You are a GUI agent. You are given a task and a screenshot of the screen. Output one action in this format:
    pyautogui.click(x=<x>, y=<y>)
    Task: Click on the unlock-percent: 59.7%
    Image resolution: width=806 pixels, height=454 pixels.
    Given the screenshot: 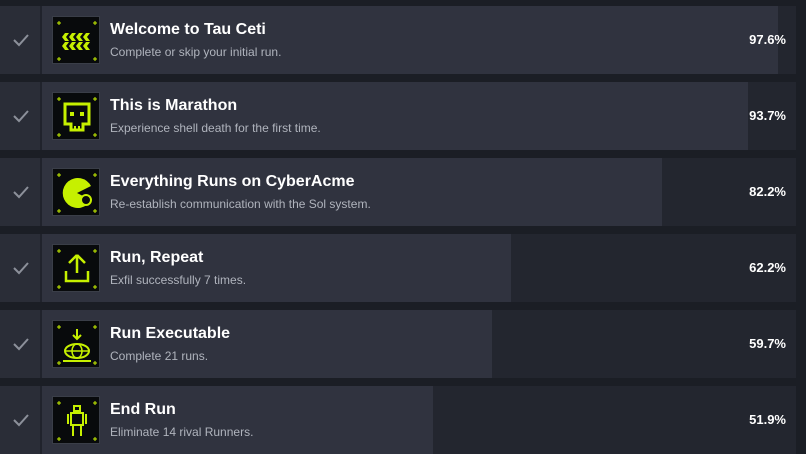 What is the action you would take?
    pyautogui.click(x=767, y=343)
    